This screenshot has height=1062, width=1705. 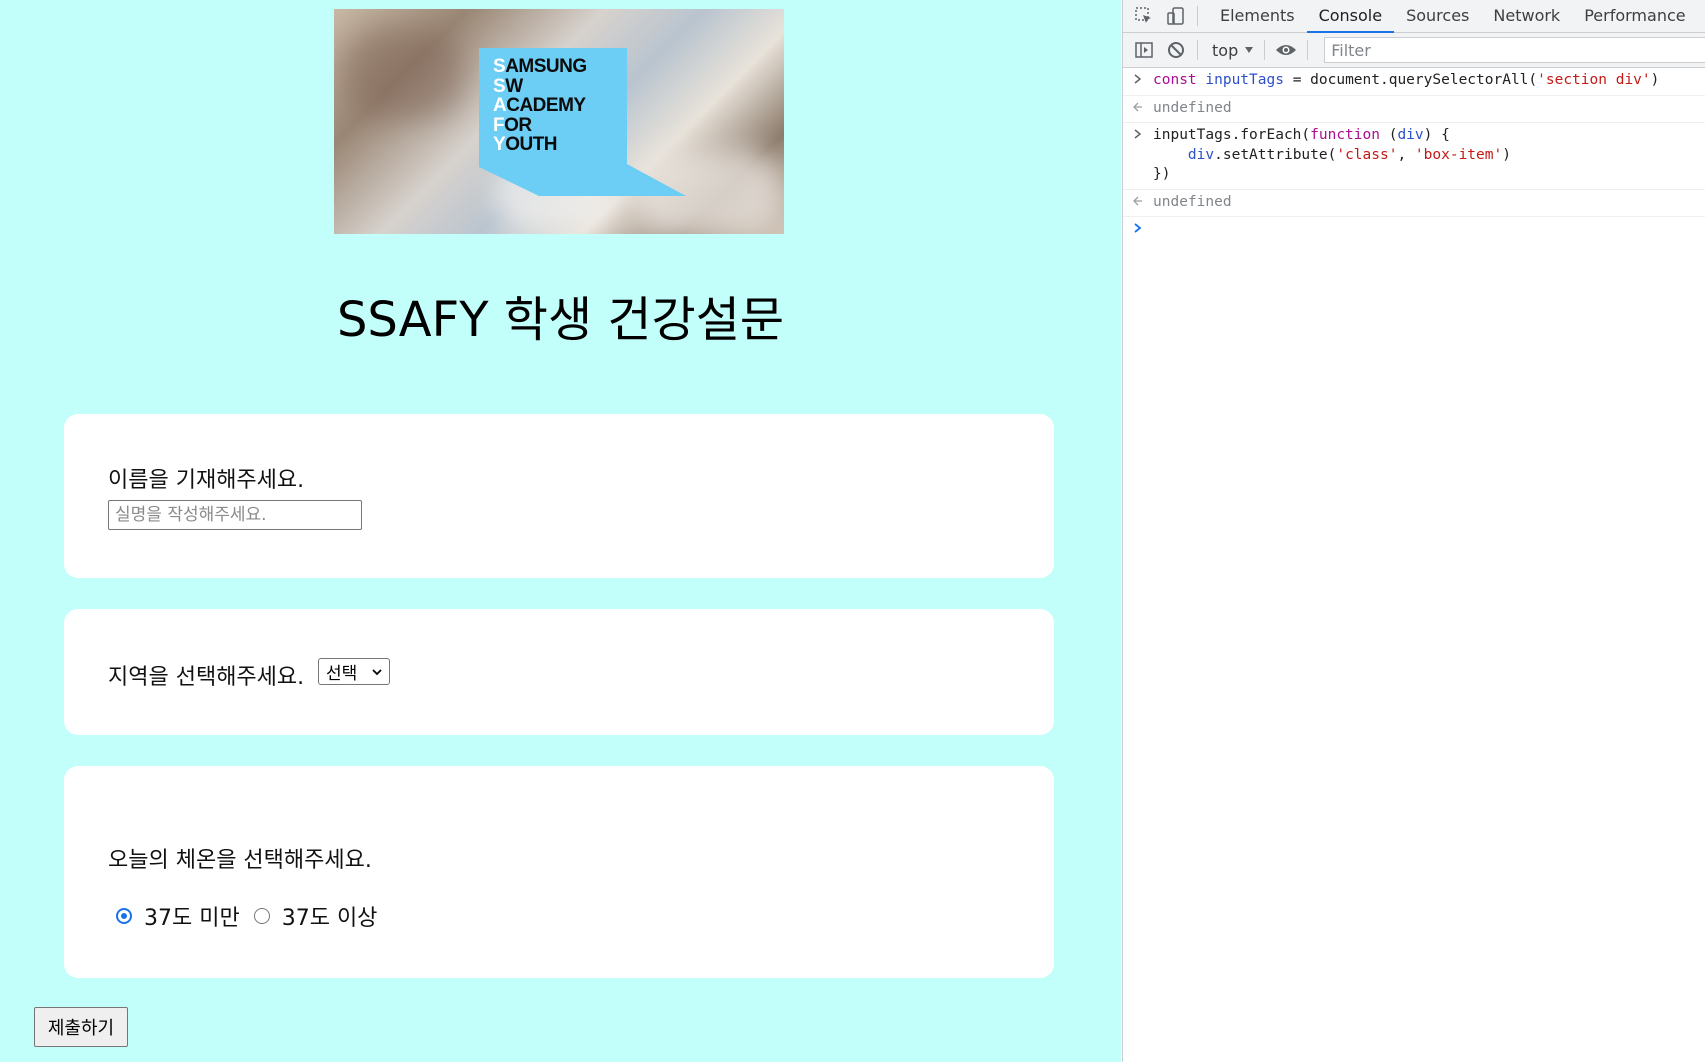 What do you see at coordinates (206, 677) in the screenshot?
I see `region-question-label: 지역을 선택해주세요.` at bounding box center [206, 677].